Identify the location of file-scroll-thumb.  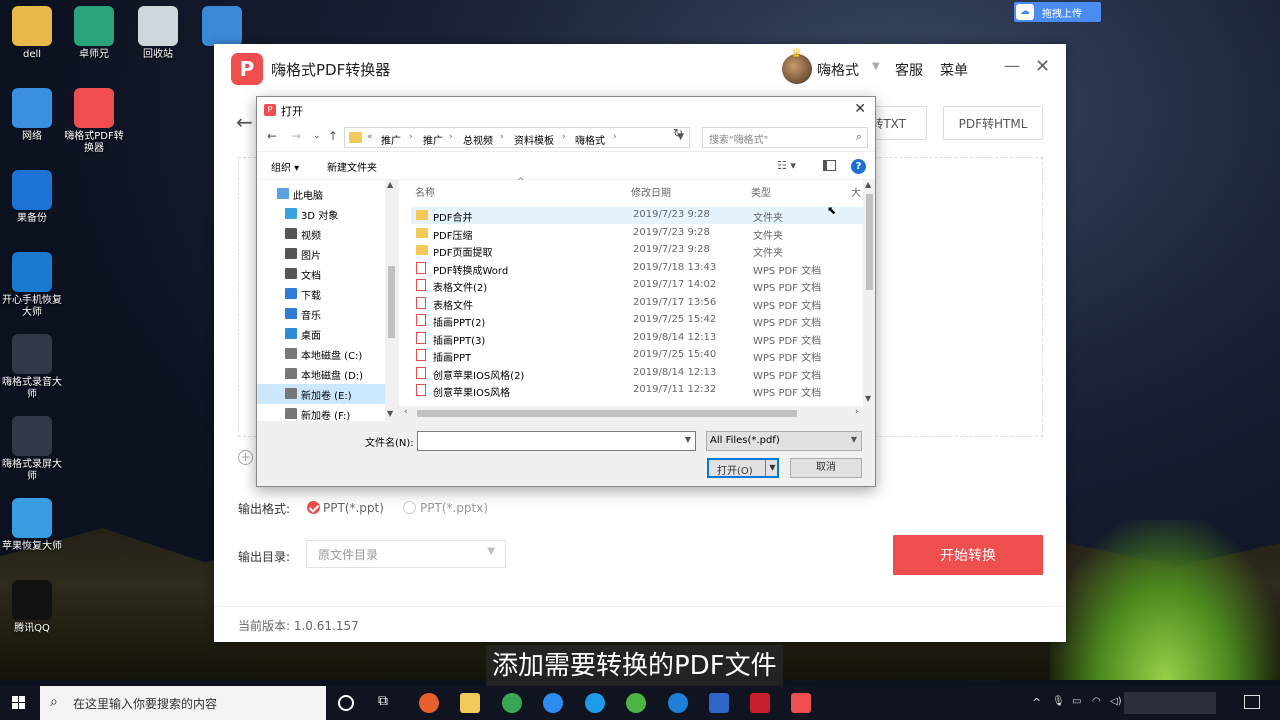
(869, 242).